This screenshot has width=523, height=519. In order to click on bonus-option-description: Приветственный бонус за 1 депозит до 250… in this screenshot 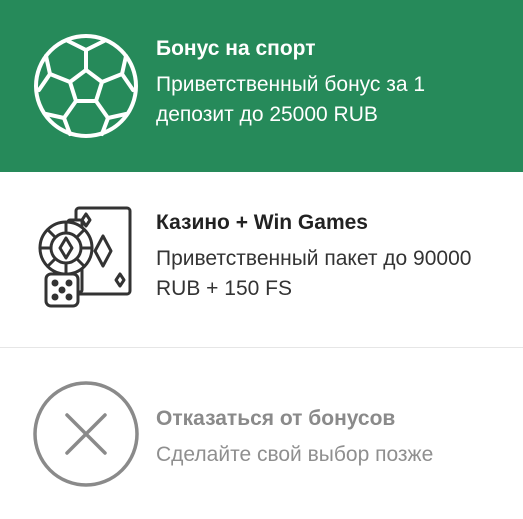, I will do `click(291, 99)`.